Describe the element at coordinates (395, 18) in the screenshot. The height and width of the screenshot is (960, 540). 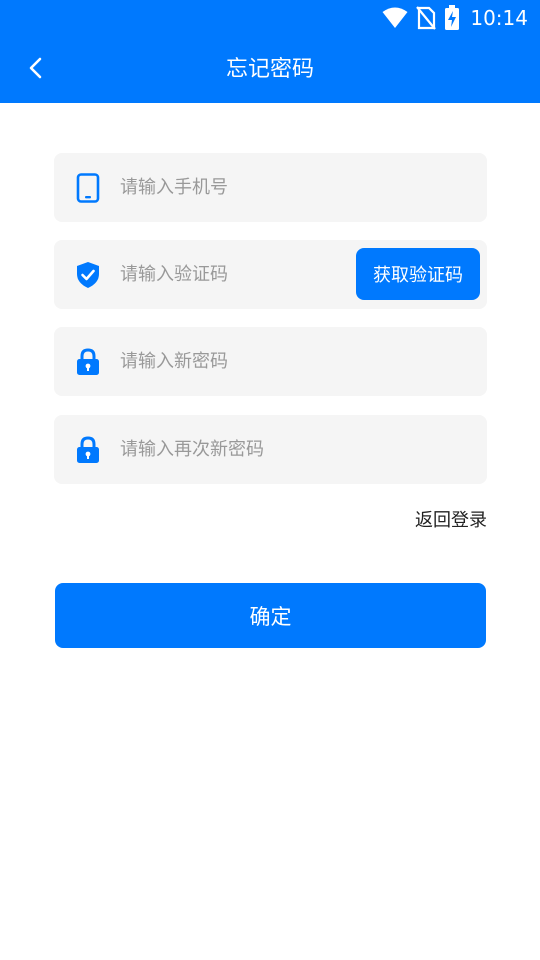
I see `wifi-icon` at that location.